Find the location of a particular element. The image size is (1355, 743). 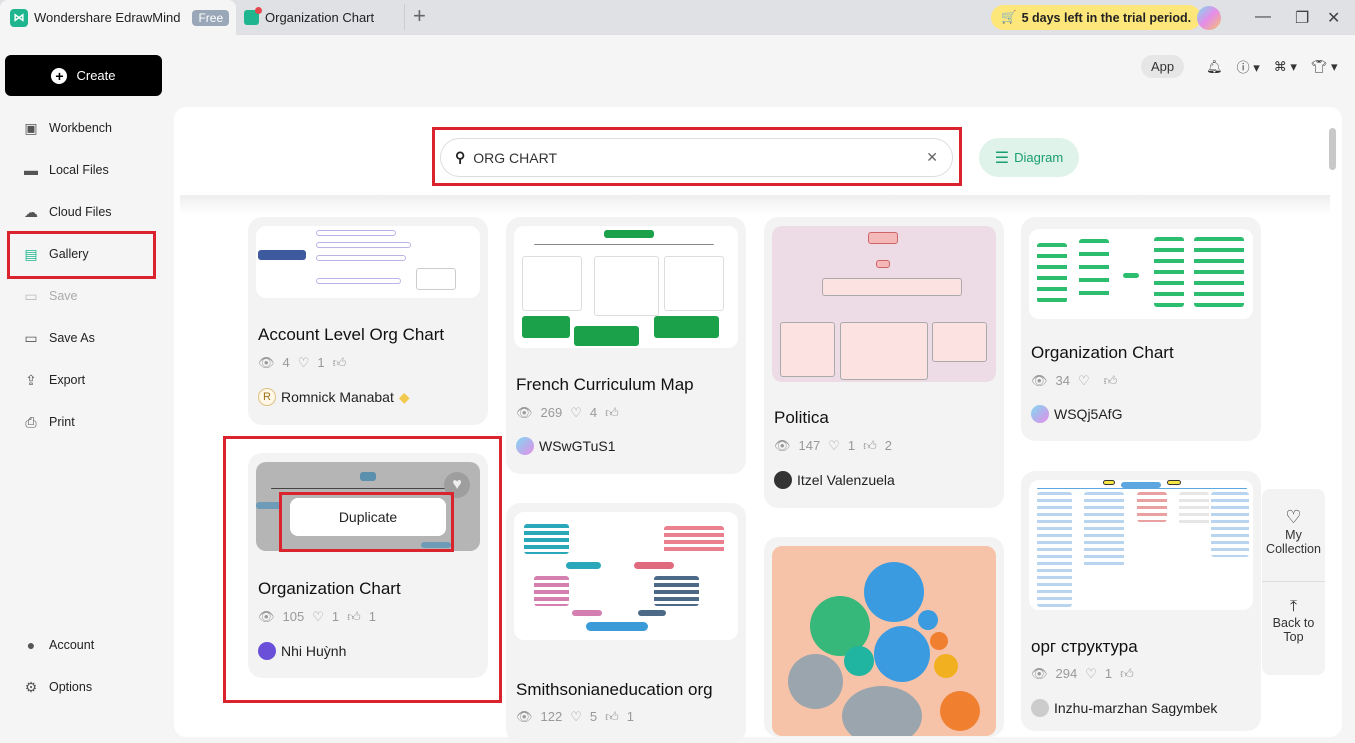

card-author: R Romnick Manabat ◆ is located at coordinates (334, 397).